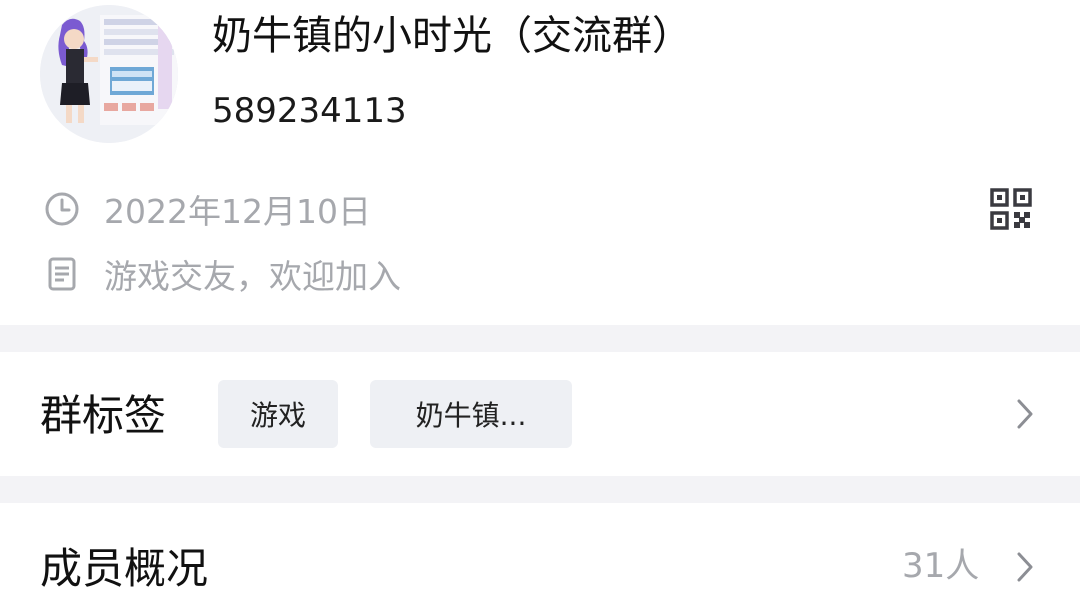  What do you see at coordinates (1011, 209) in the screenshot?
I see `qr-code-icon` at bounding box center [1011, 209].